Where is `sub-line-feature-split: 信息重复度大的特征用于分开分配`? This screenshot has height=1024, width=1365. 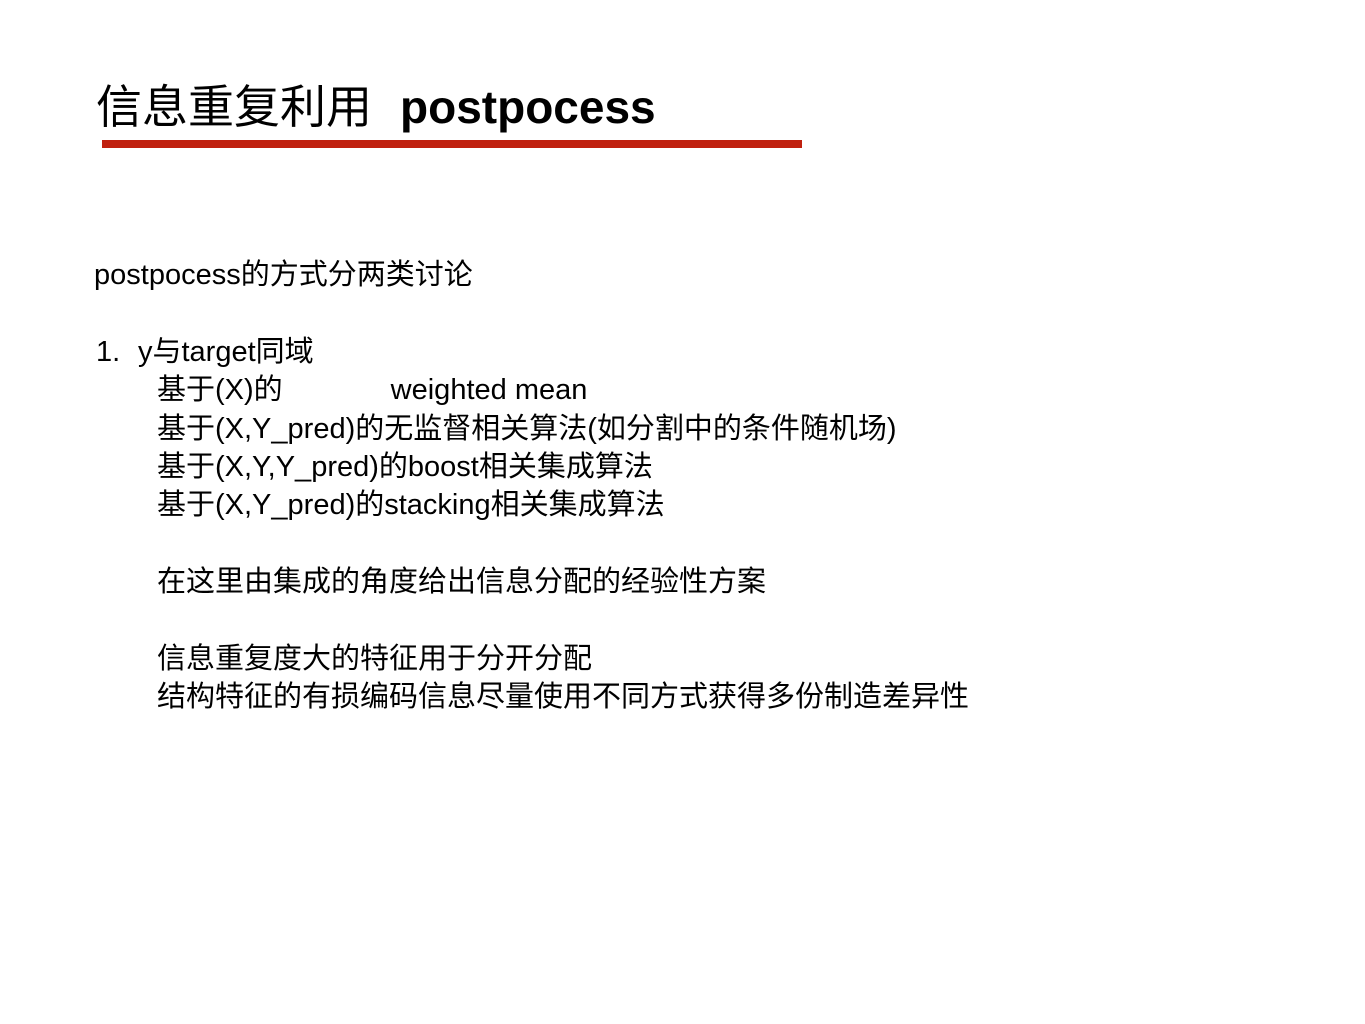
sub-line-feature-split: 信息重复度大的特征用于分开分配 is located at coordinates (375, 659).